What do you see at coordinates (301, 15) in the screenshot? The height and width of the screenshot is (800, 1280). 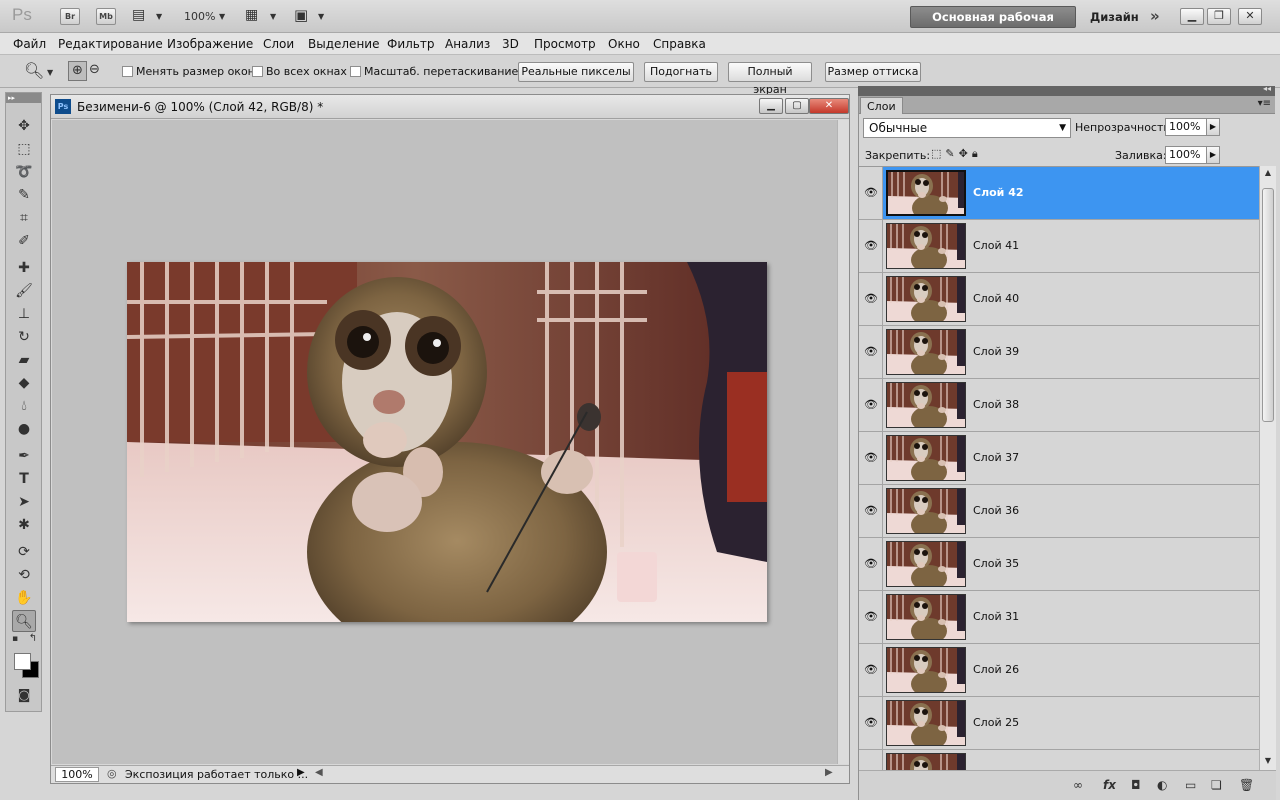 I see `screen-mode-icon: ▣` at bounding box center [301, 15].